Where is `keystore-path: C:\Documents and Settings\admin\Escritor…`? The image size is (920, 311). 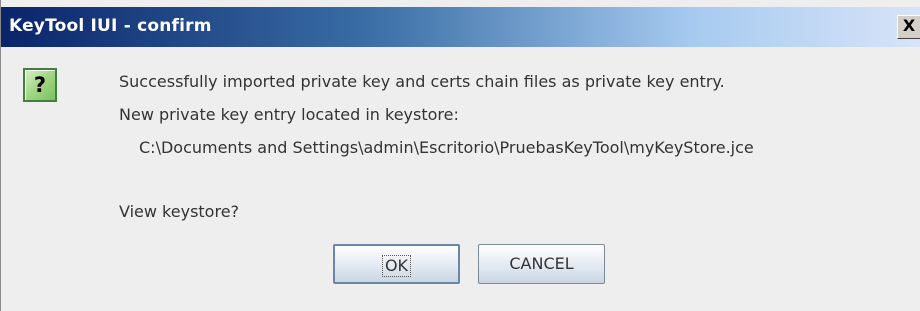 keystore-path: C:\Documents and Settings\admin\Escritor… is located at coordinates (446, 147).